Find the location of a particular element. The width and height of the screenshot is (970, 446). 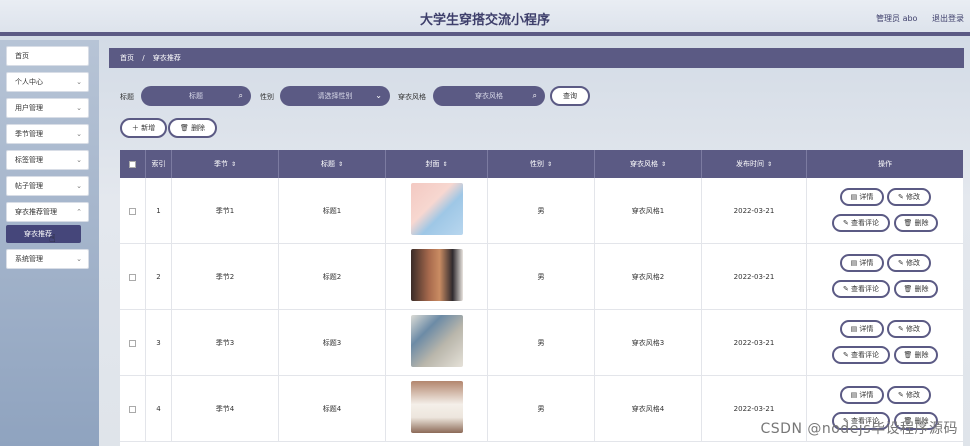

sidebar-item-system: 系统管理 ⌄ is located at coordinates (47, 259).